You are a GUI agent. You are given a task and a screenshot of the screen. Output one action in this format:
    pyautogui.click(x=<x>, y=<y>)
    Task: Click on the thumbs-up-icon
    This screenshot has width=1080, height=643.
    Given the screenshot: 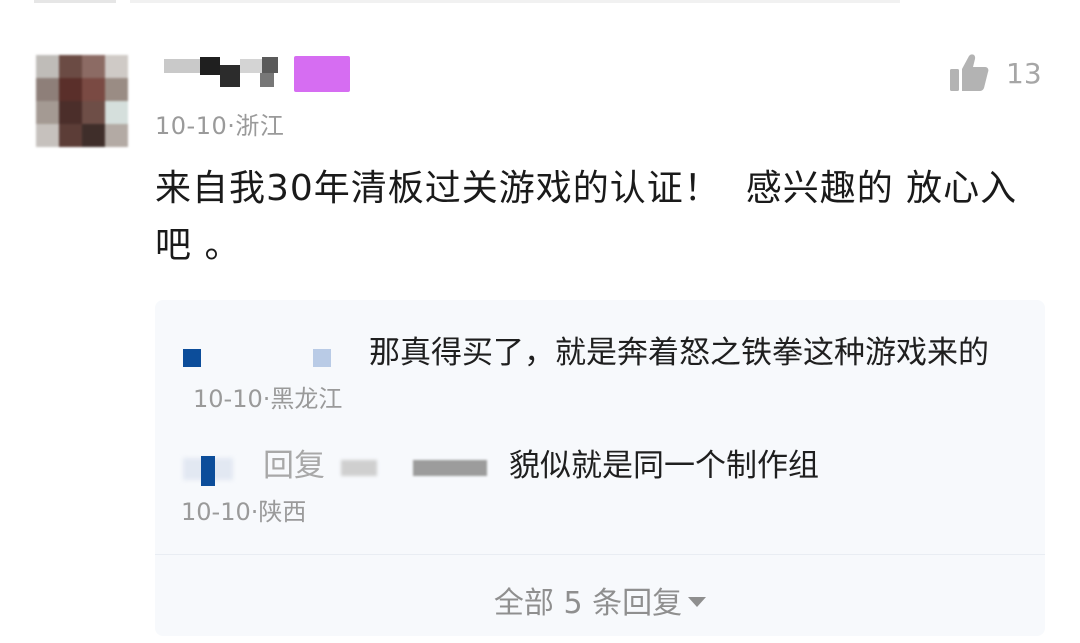 What is the action you would take?
    pyautogui.click(x=969, y=72)
    